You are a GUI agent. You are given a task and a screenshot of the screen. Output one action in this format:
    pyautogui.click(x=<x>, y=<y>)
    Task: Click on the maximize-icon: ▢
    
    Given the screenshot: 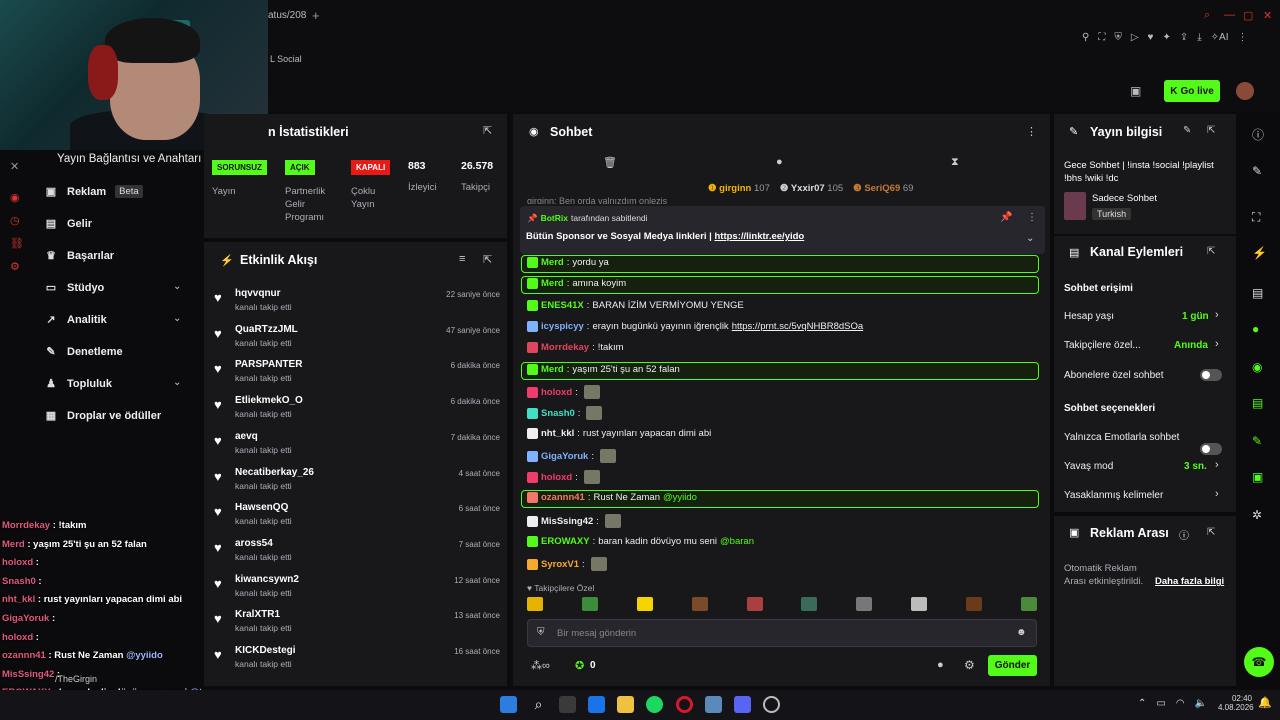 What is the action you would take?
    pyautogui.click(x=1248, y=15)
    